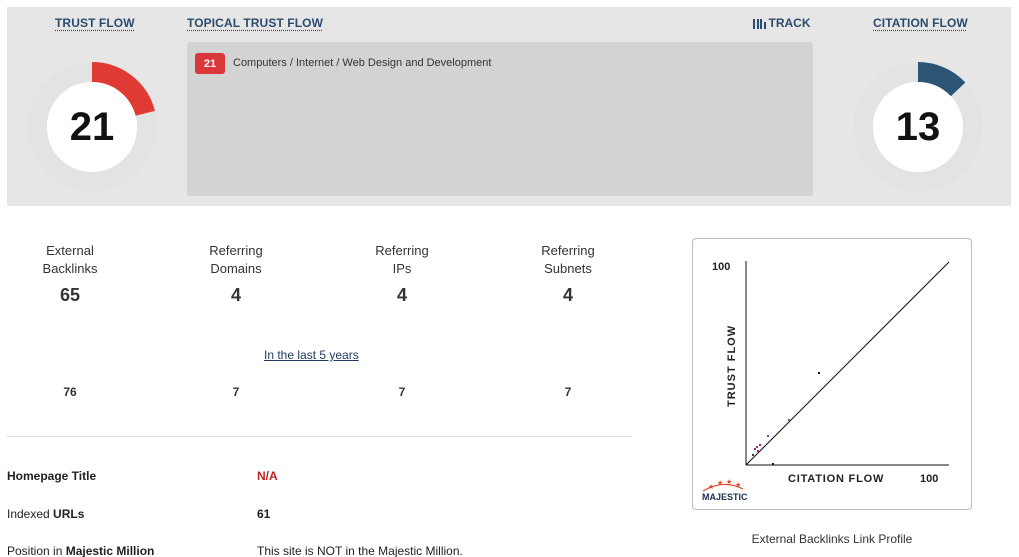 This screenshot has height=557, width=1019. I want to click on y-axis-max-label: 100, so click(721, 267).